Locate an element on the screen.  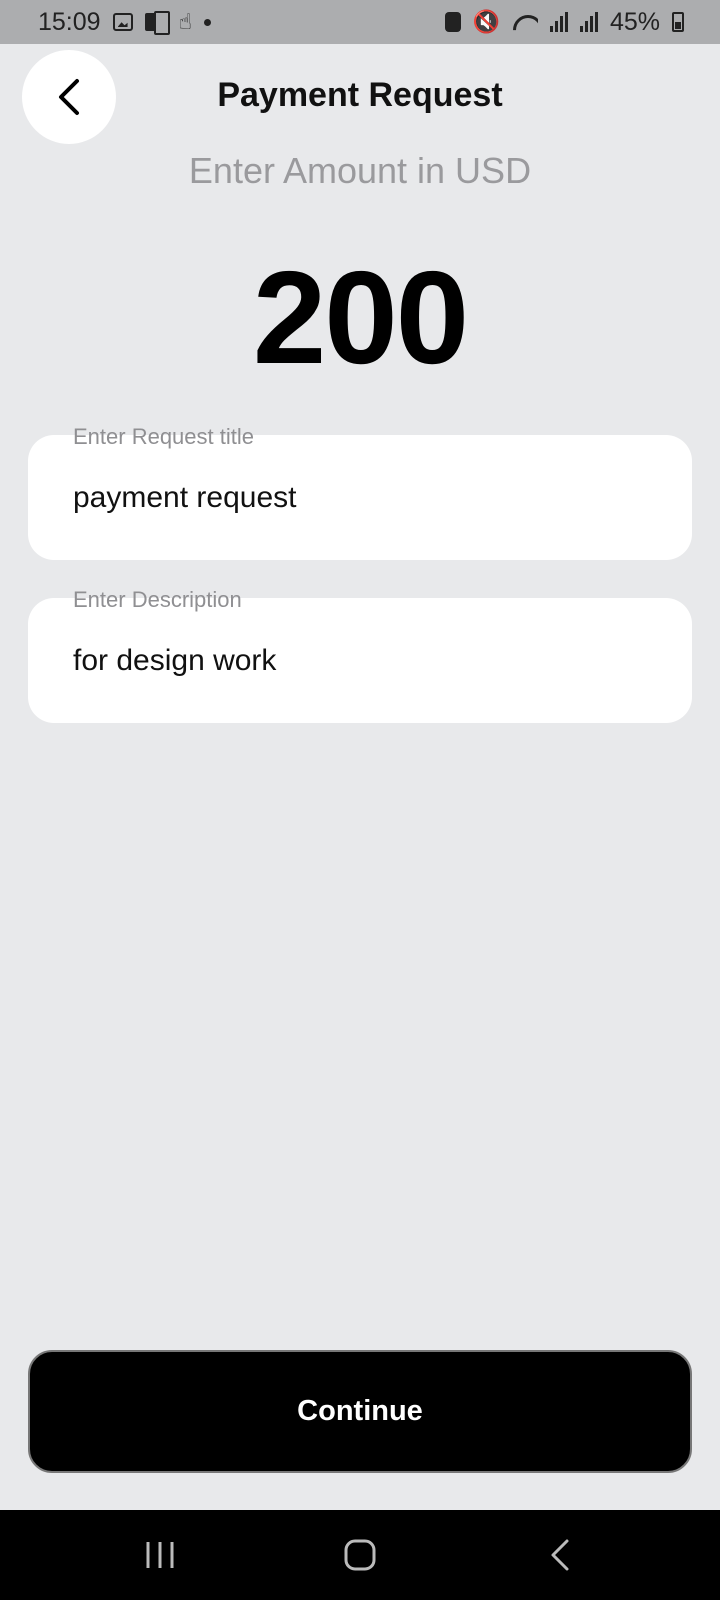
mute-icon: 🔇 is located at coordinates (486, 21).